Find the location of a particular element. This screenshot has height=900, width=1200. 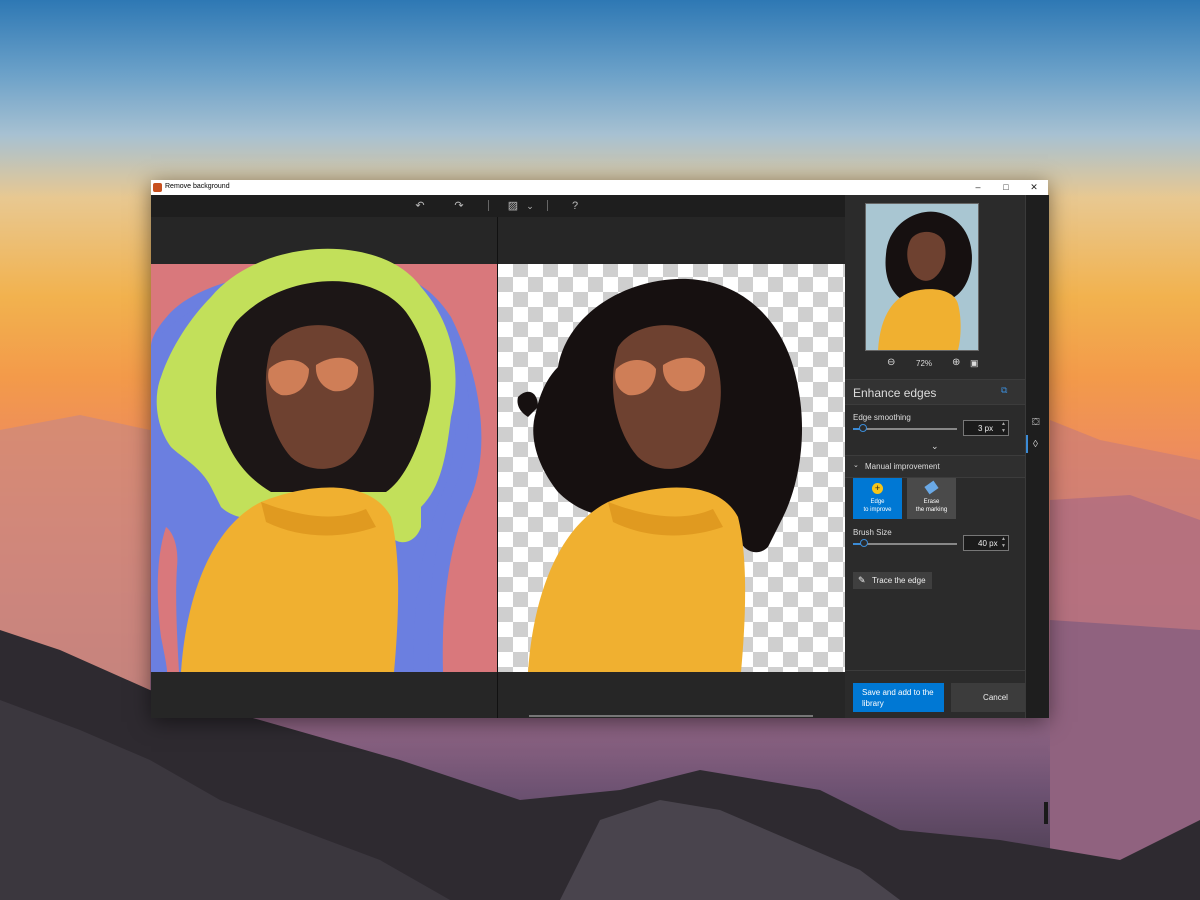

title-bar: Remove background – □ ✕ is located at coordinates (599, 187).